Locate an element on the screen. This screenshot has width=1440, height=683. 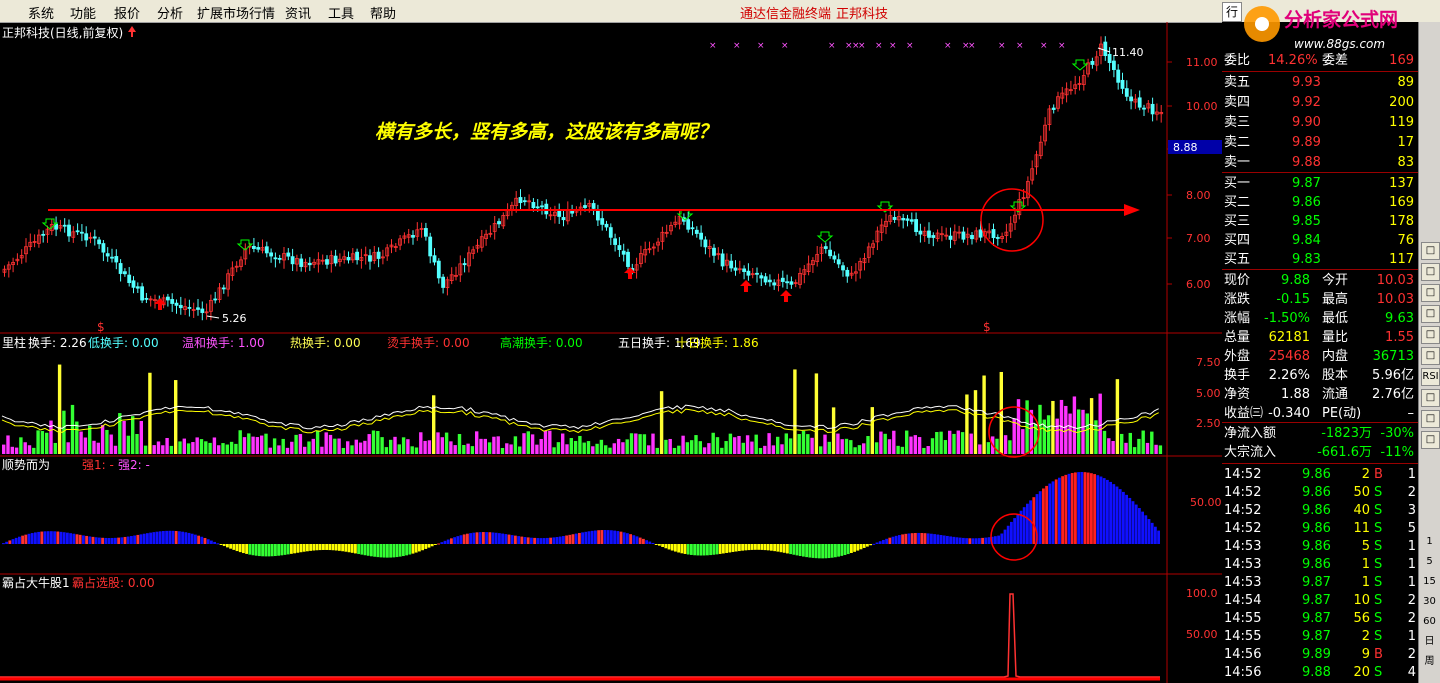
period-button: 60 is located at coordinates (1429, 622).